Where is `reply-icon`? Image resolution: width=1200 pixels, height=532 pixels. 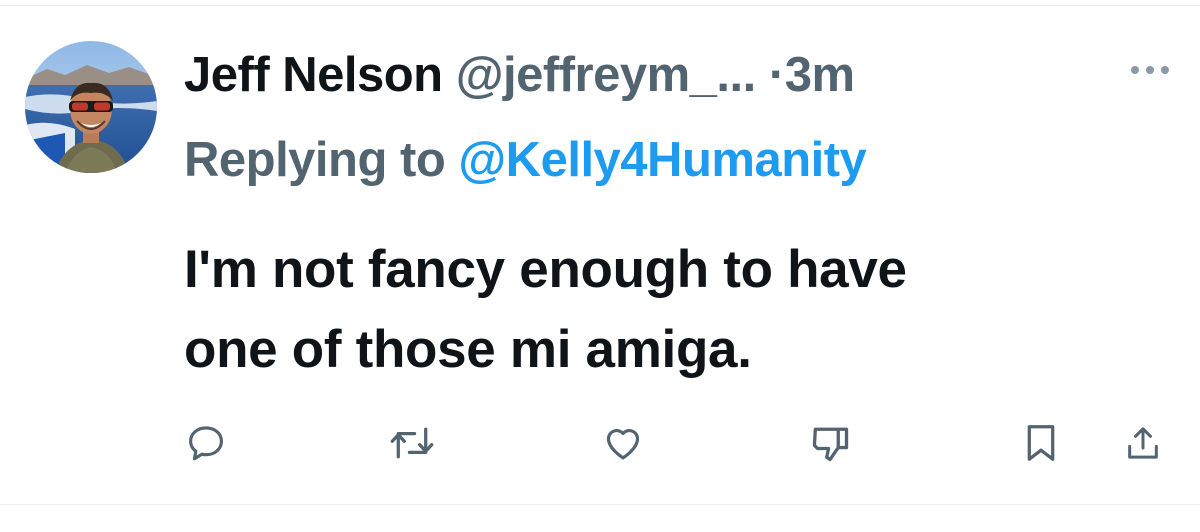
reply-icon is located at coordinates (206, 443).